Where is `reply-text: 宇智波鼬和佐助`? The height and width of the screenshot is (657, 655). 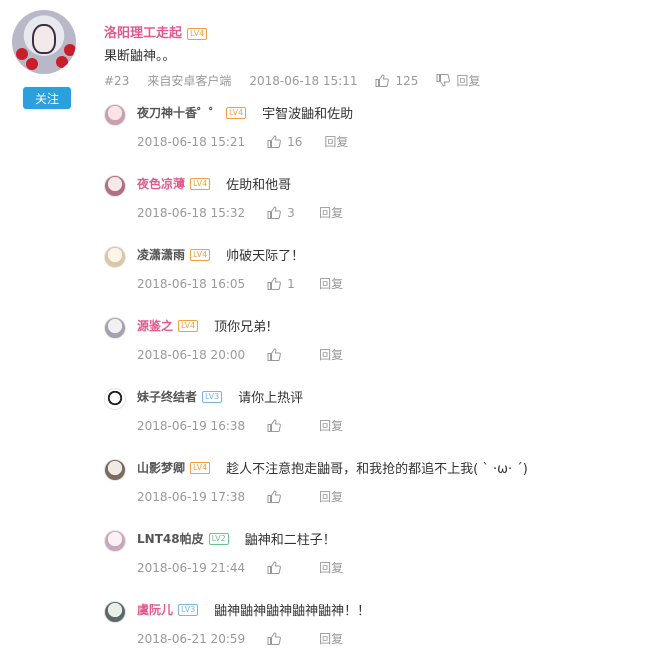 reply-text: 宇智波鼬和佐助 is located at coordinates (308, 114).